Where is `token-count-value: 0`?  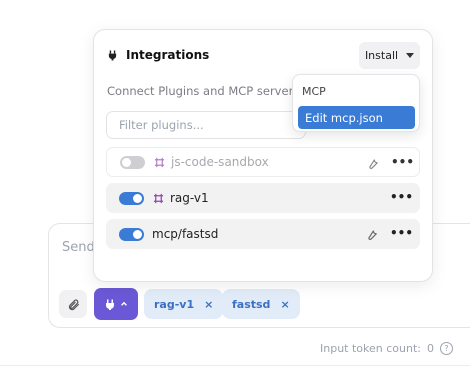
token-count-value: 0 is located at coordinates (430, 348).